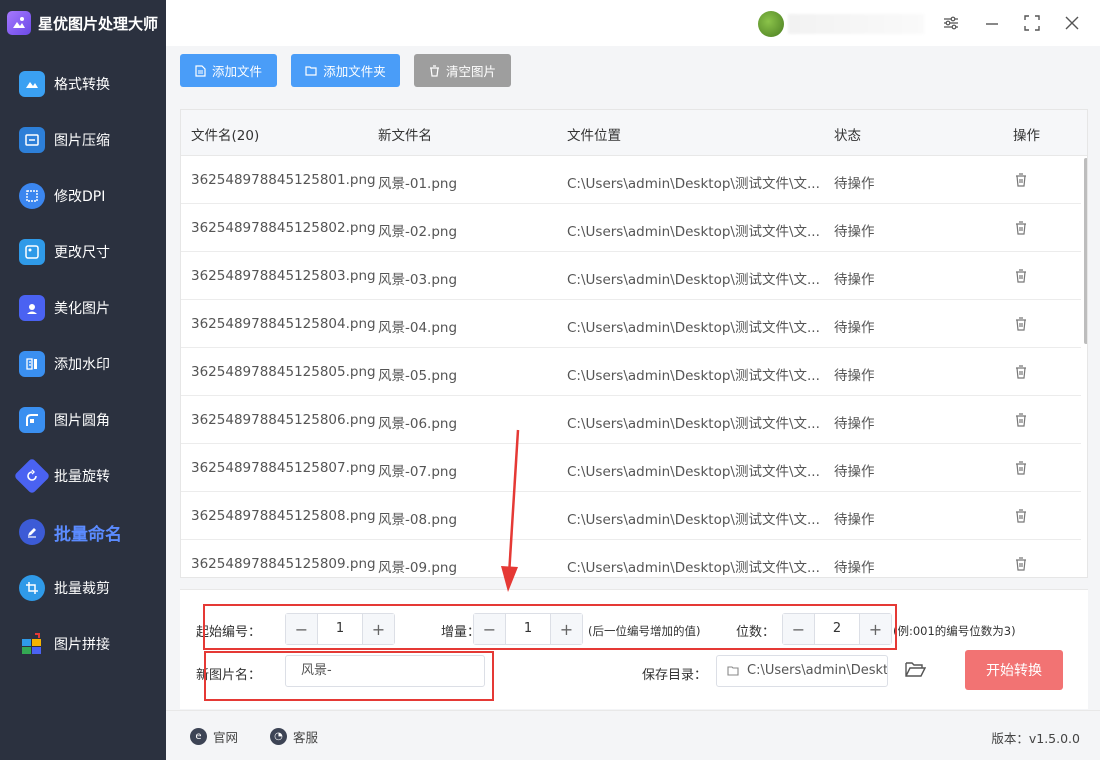  I want to click on sidebar-item-dpi: 修改DPI, so click(83, 196).